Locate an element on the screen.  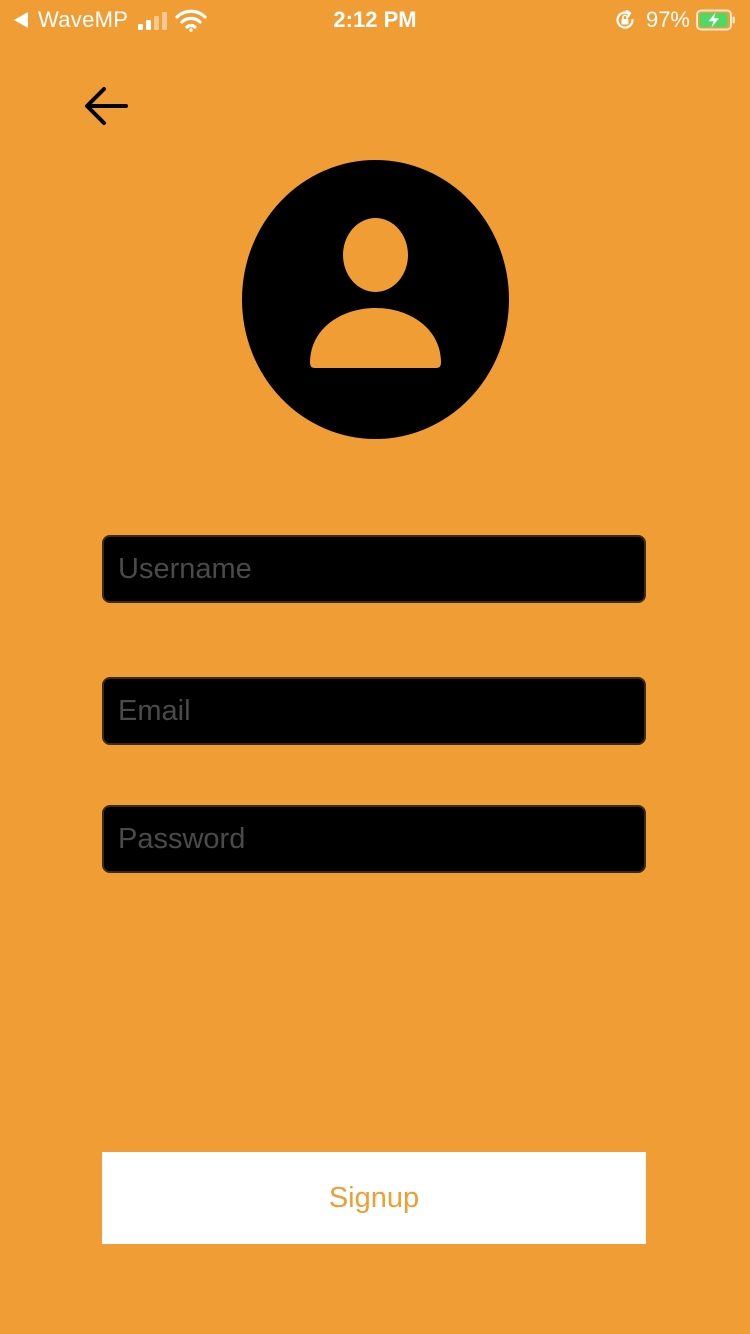
user-avatar-icon is located at coordinates (375, 299).